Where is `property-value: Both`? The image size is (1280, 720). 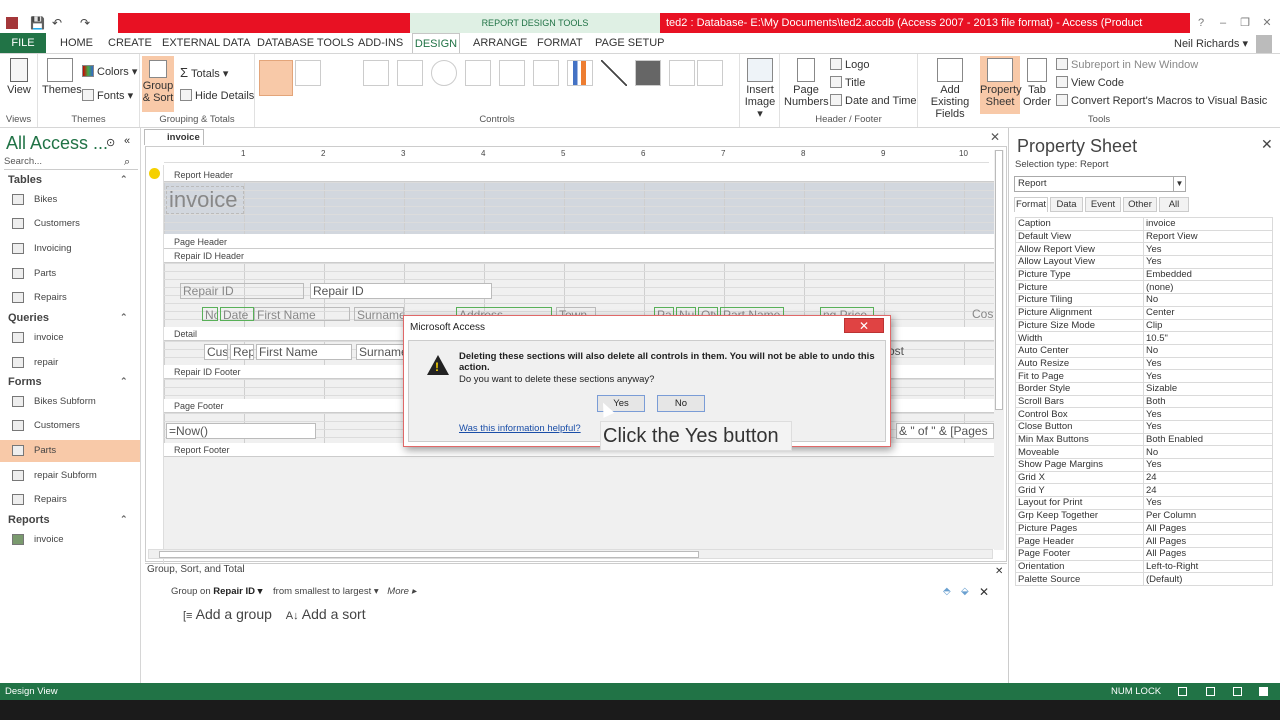 property-value: Both is located at coordinates (1208, 401).